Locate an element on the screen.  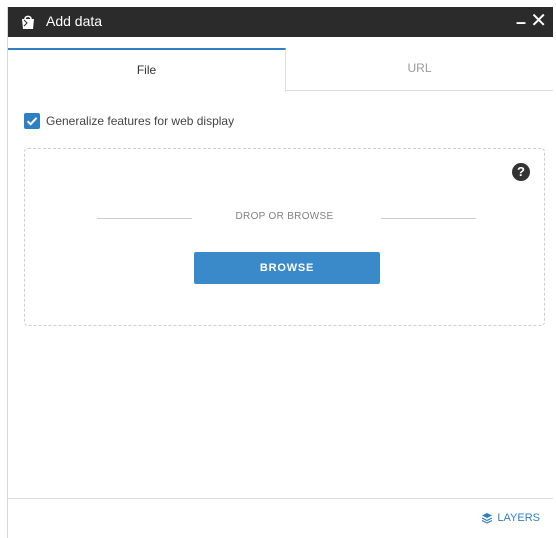
tab-file: File is located at coordinates (147, 70).